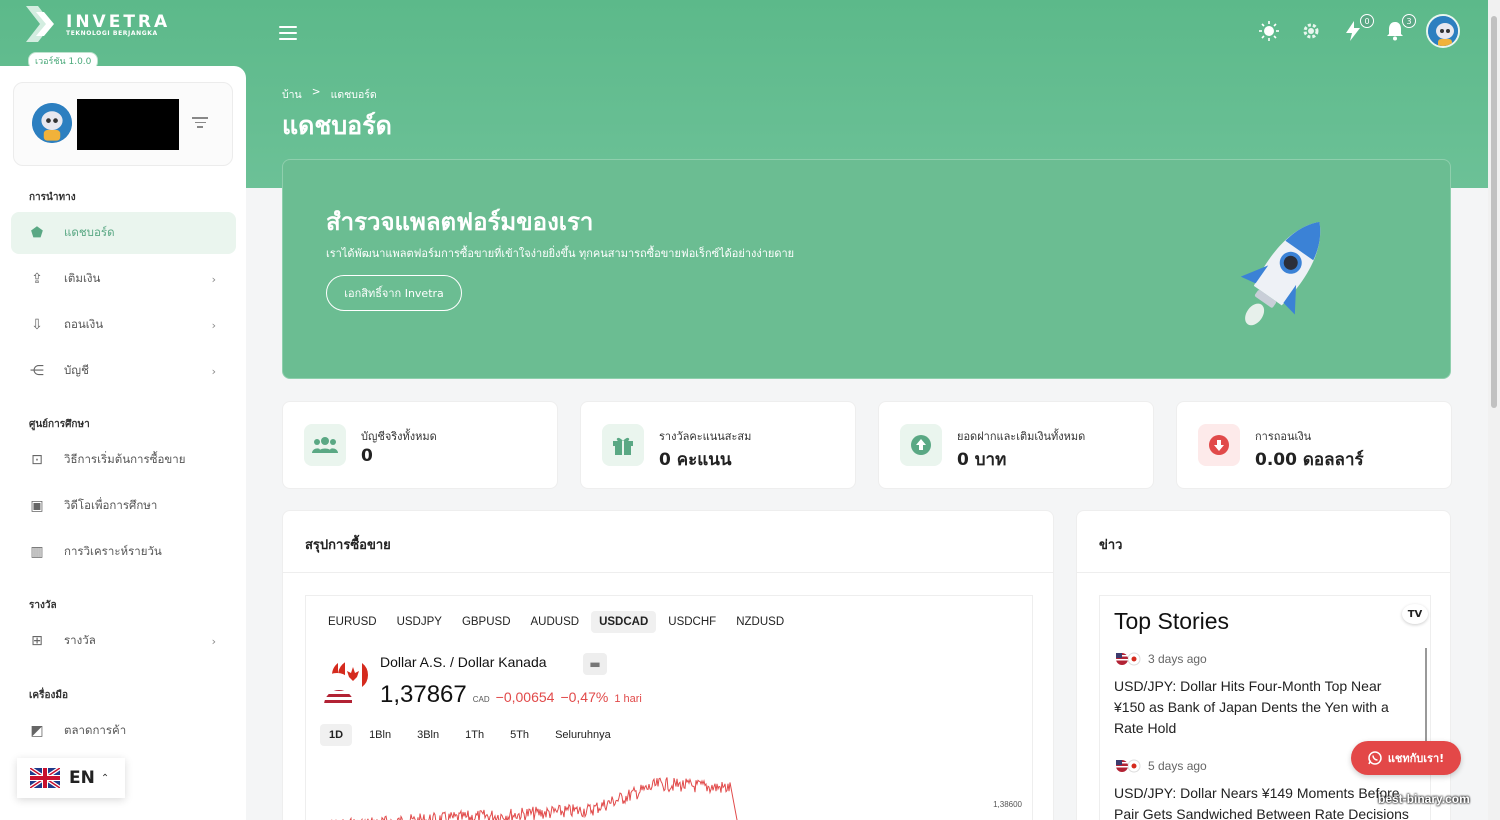  I want to click on usd-cad-flags-icon, so click(344, 682).